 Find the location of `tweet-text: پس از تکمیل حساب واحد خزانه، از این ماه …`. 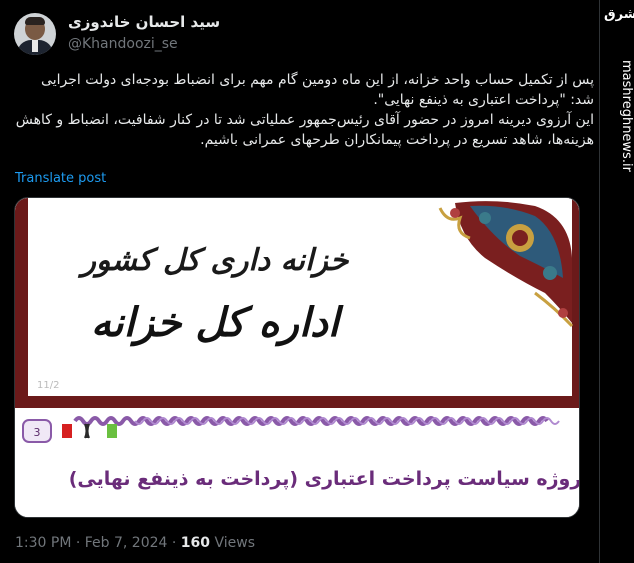

tweet-text: پس از تکمیل حساب واحد خزانه، از این ماه … is located at coordinates (304, 110).